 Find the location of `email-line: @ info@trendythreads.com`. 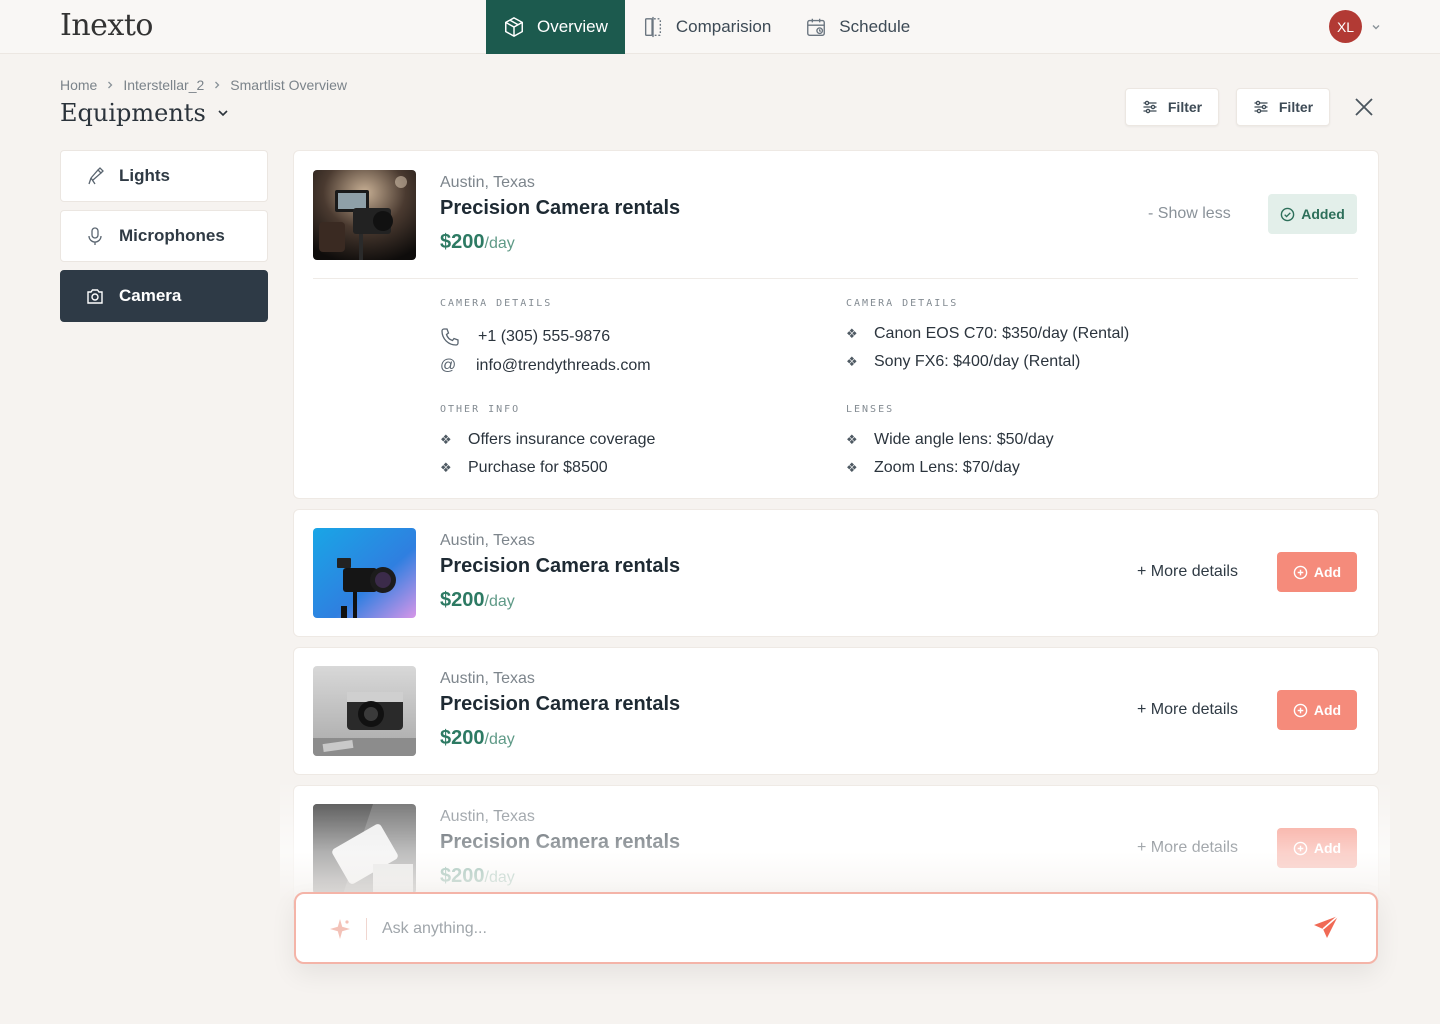

email-line: @ info@trendythreads.com is located at coordinates (545, 366).